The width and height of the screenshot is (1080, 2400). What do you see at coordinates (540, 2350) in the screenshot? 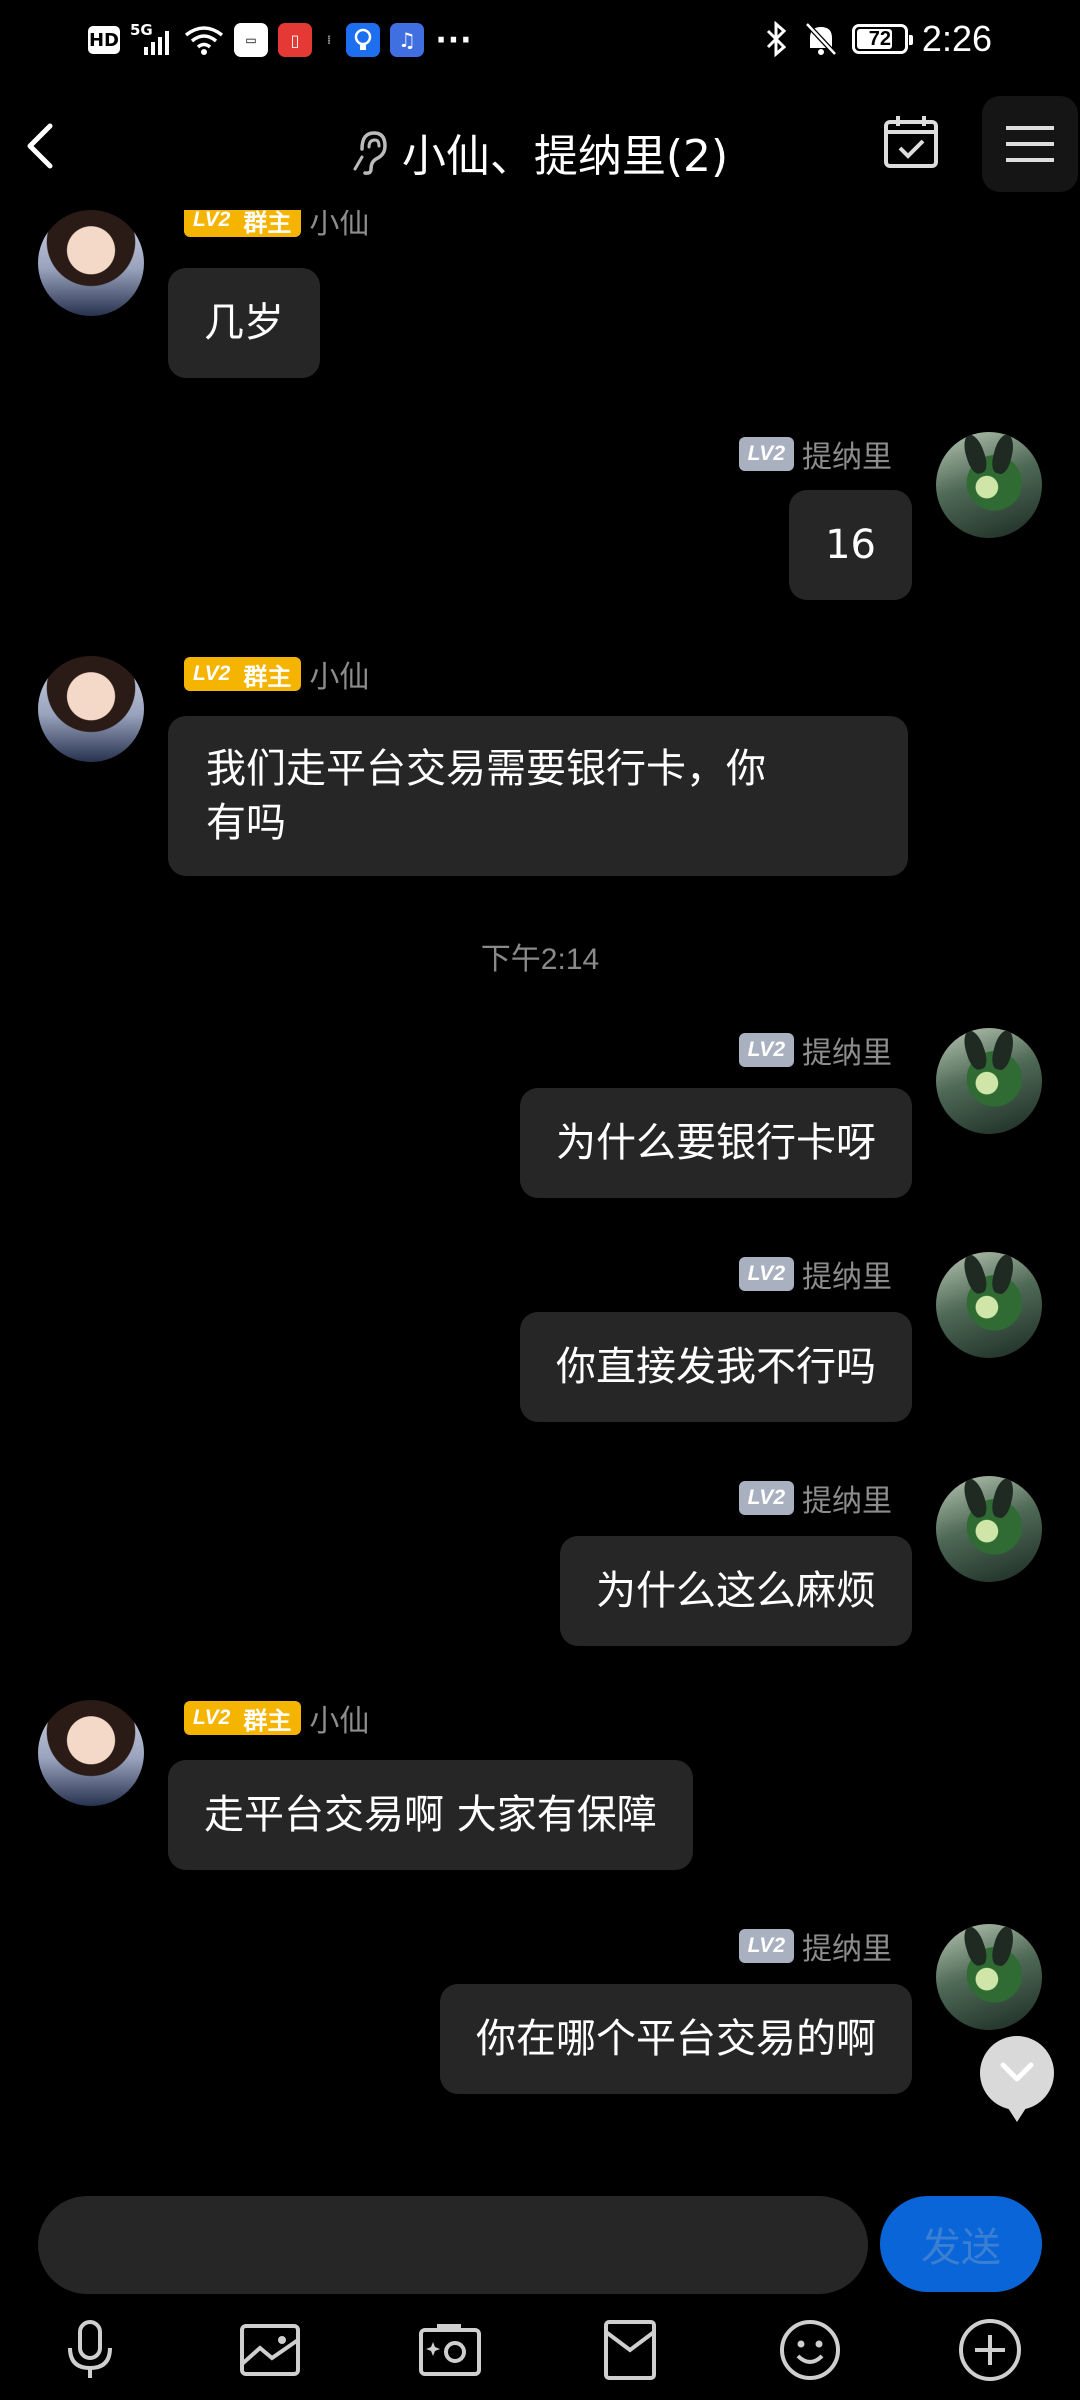
I see `input-toolbar` at bounding box center [540, 2350].